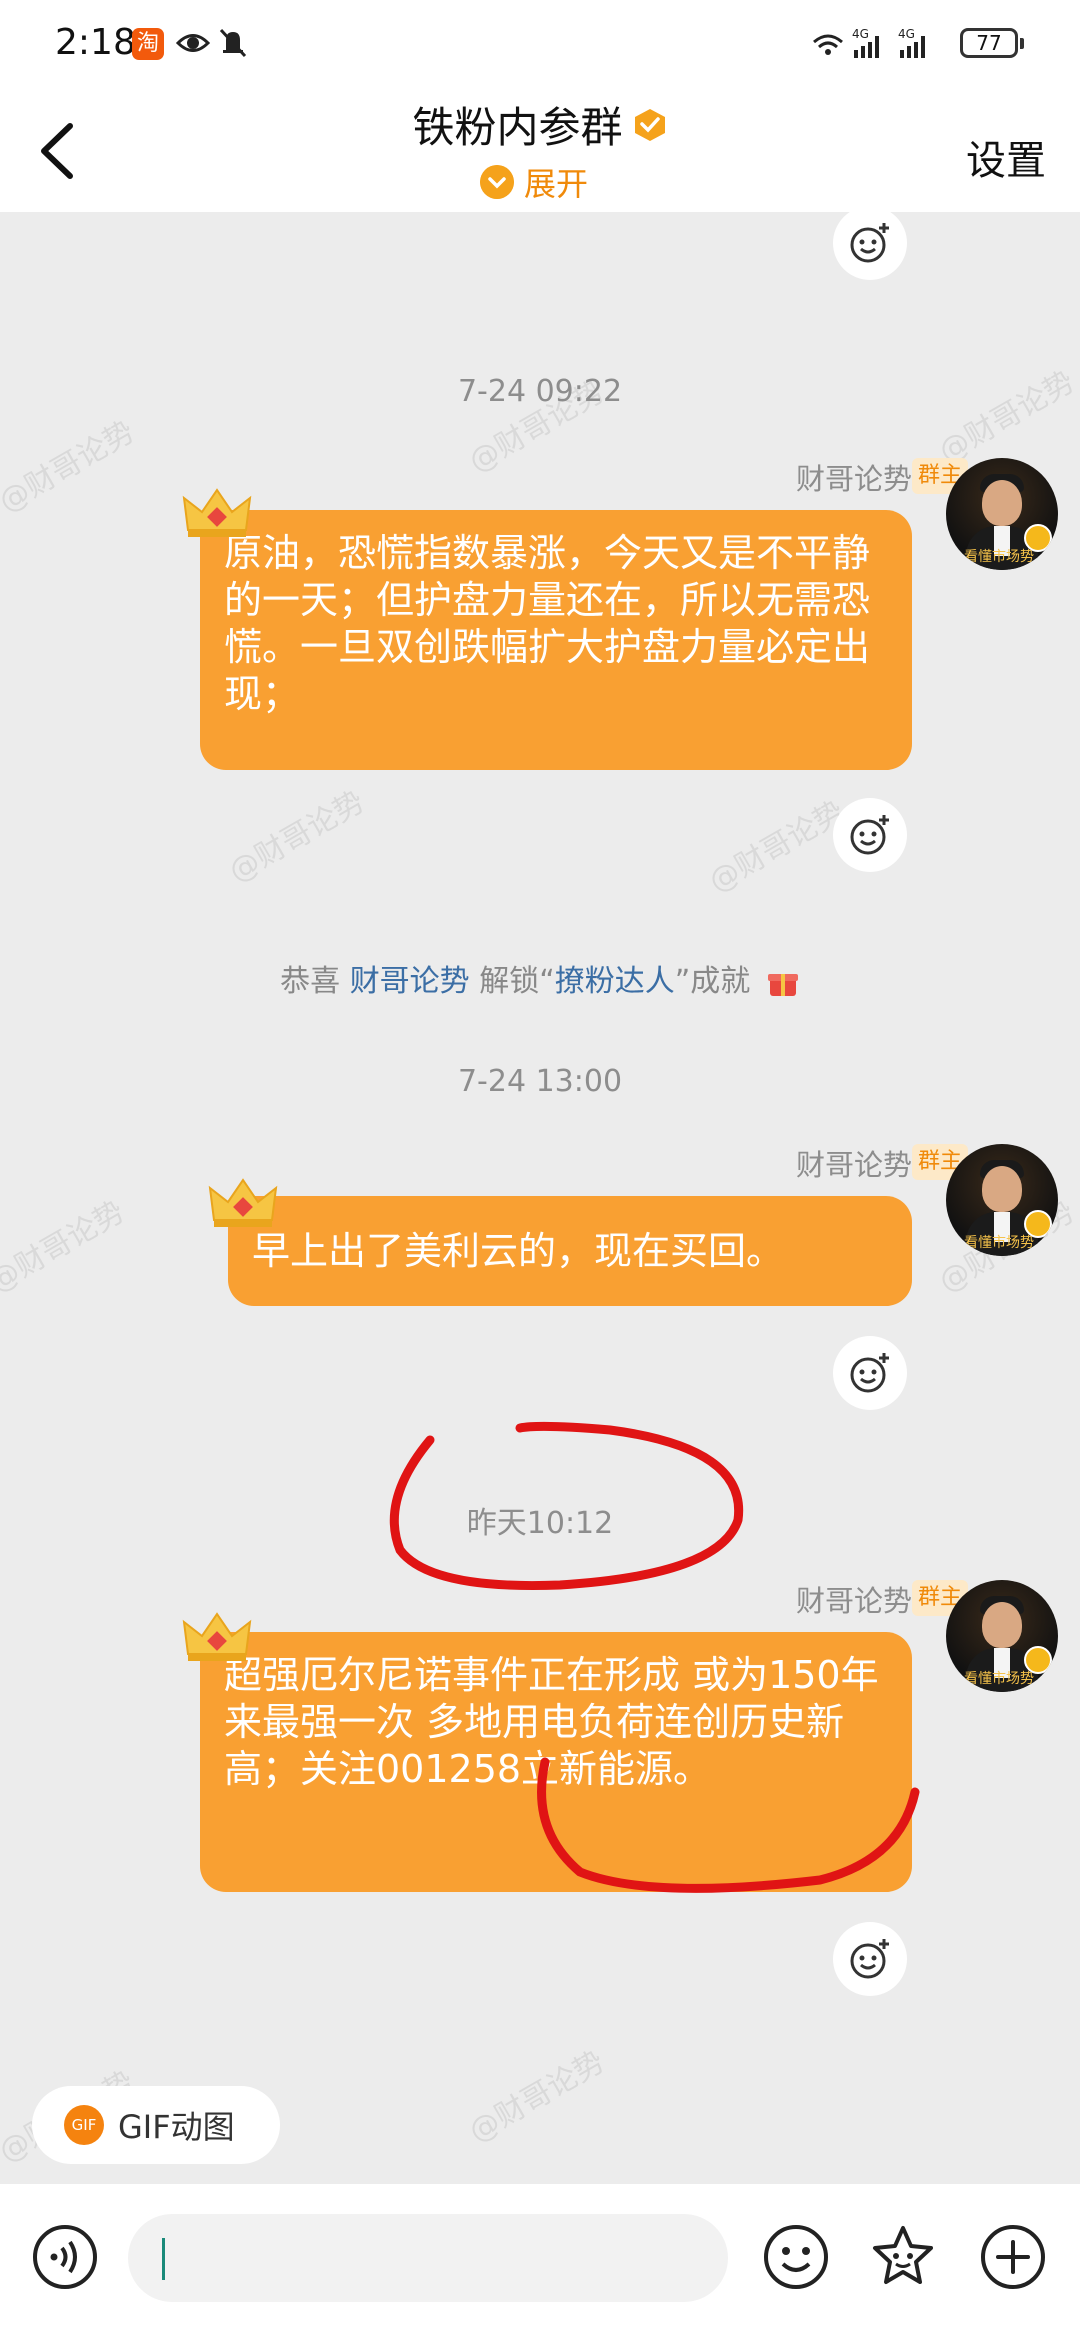  I want to click on title-row: 铁粉内参群, so click(540, 124).